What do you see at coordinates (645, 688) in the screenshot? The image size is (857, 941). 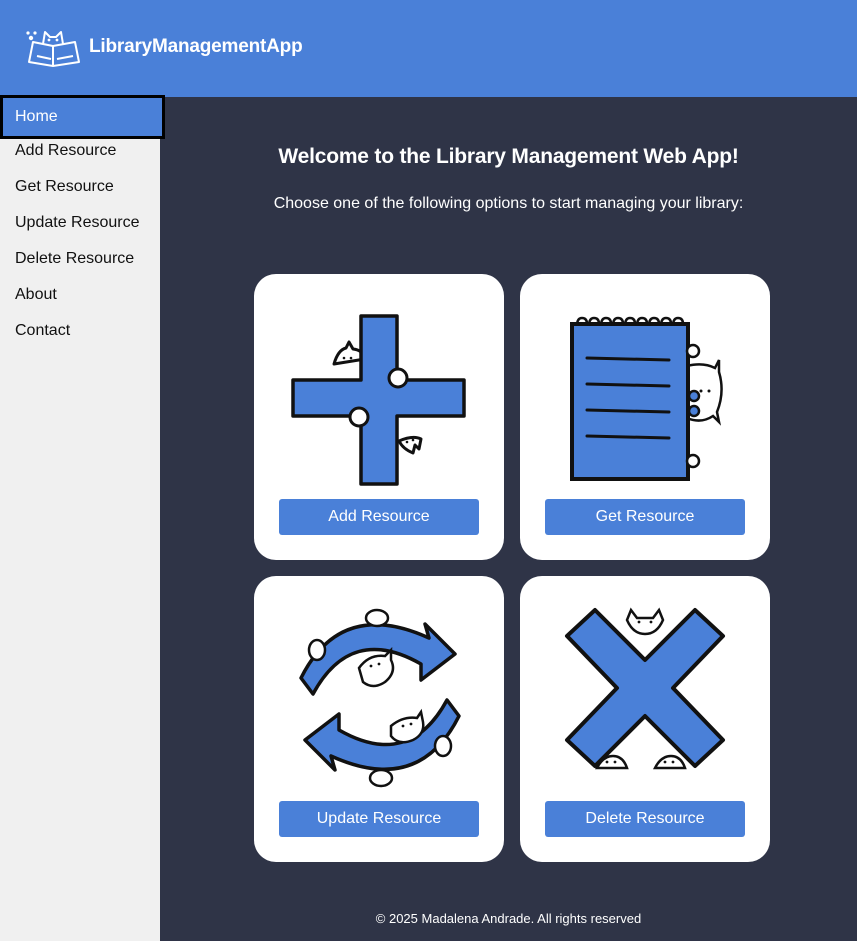 I see `x-cat-icon` at bounding box center [645, 688].